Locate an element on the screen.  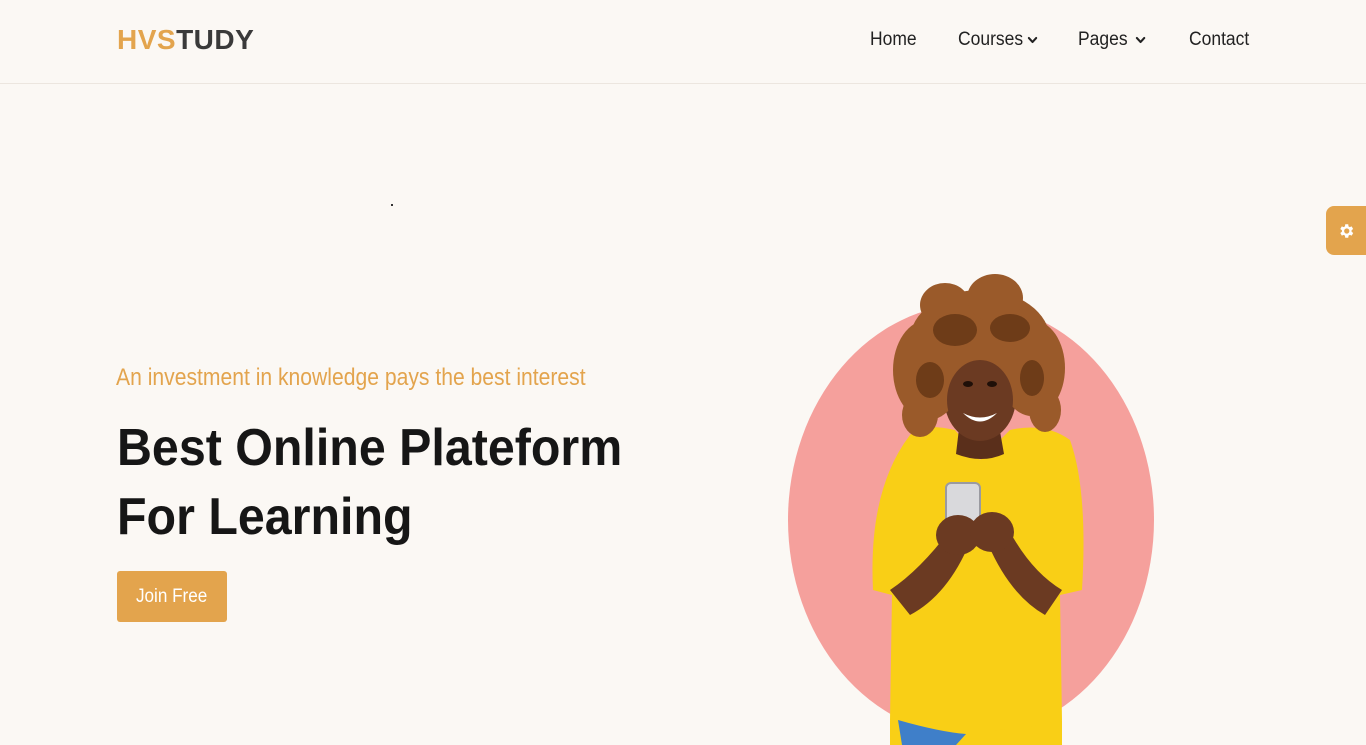
hero-headline: Best Online Plateform For Learning is located at coordinates (377, 483).